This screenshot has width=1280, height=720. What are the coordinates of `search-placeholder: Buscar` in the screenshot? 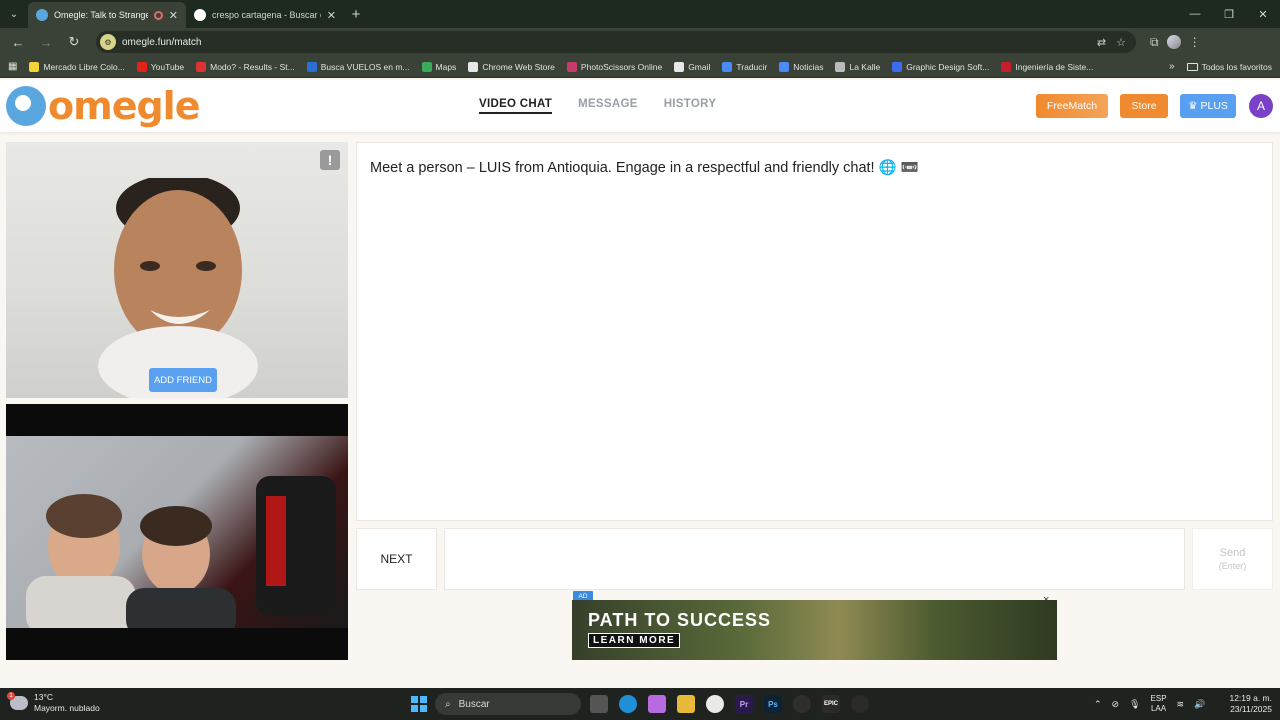 It's located at (474, 704).